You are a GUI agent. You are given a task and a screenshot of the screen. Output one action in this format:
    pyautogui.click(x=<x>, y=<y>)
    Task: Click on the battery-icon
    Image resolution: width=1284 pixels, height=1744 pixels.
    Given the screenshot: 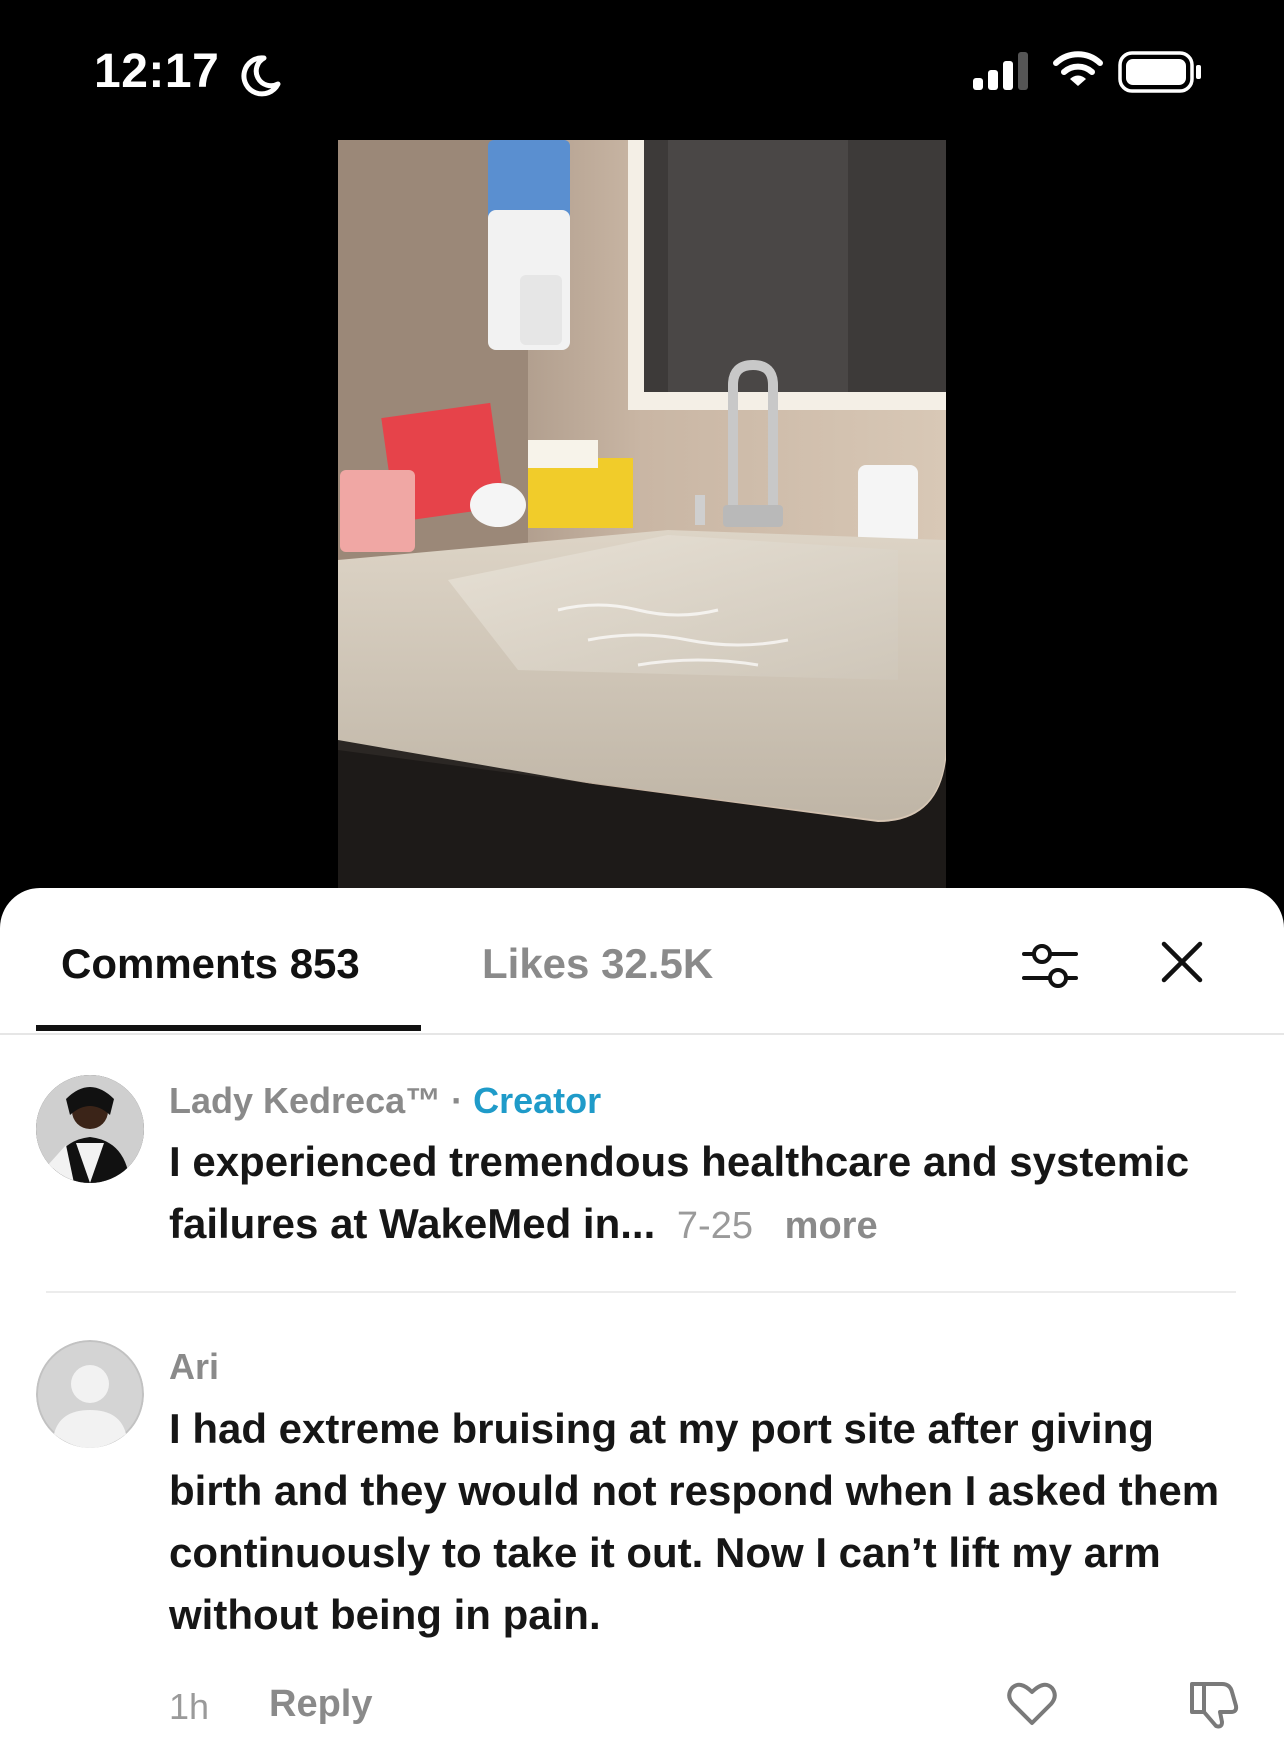 What is the action you would take?
    pyautogui.click(x=1160, y=74)
    